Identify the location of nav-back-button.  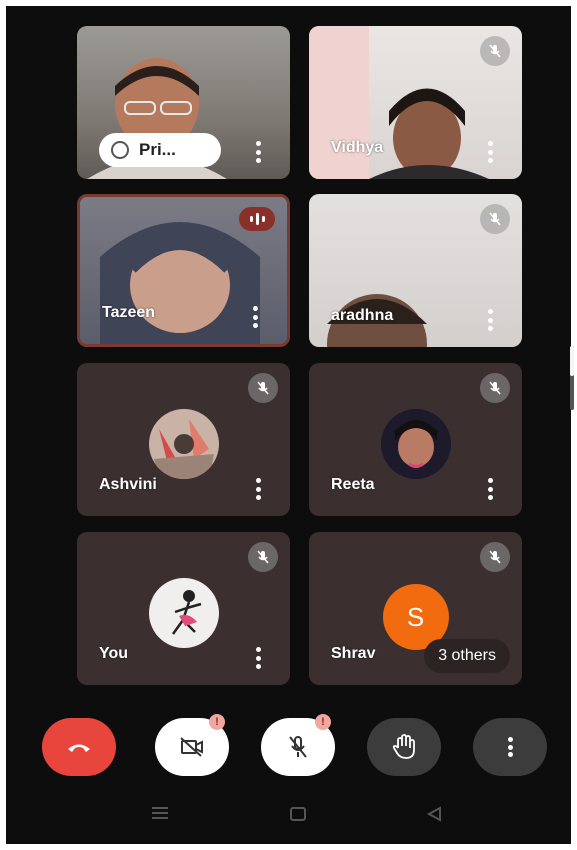
(434, 816).